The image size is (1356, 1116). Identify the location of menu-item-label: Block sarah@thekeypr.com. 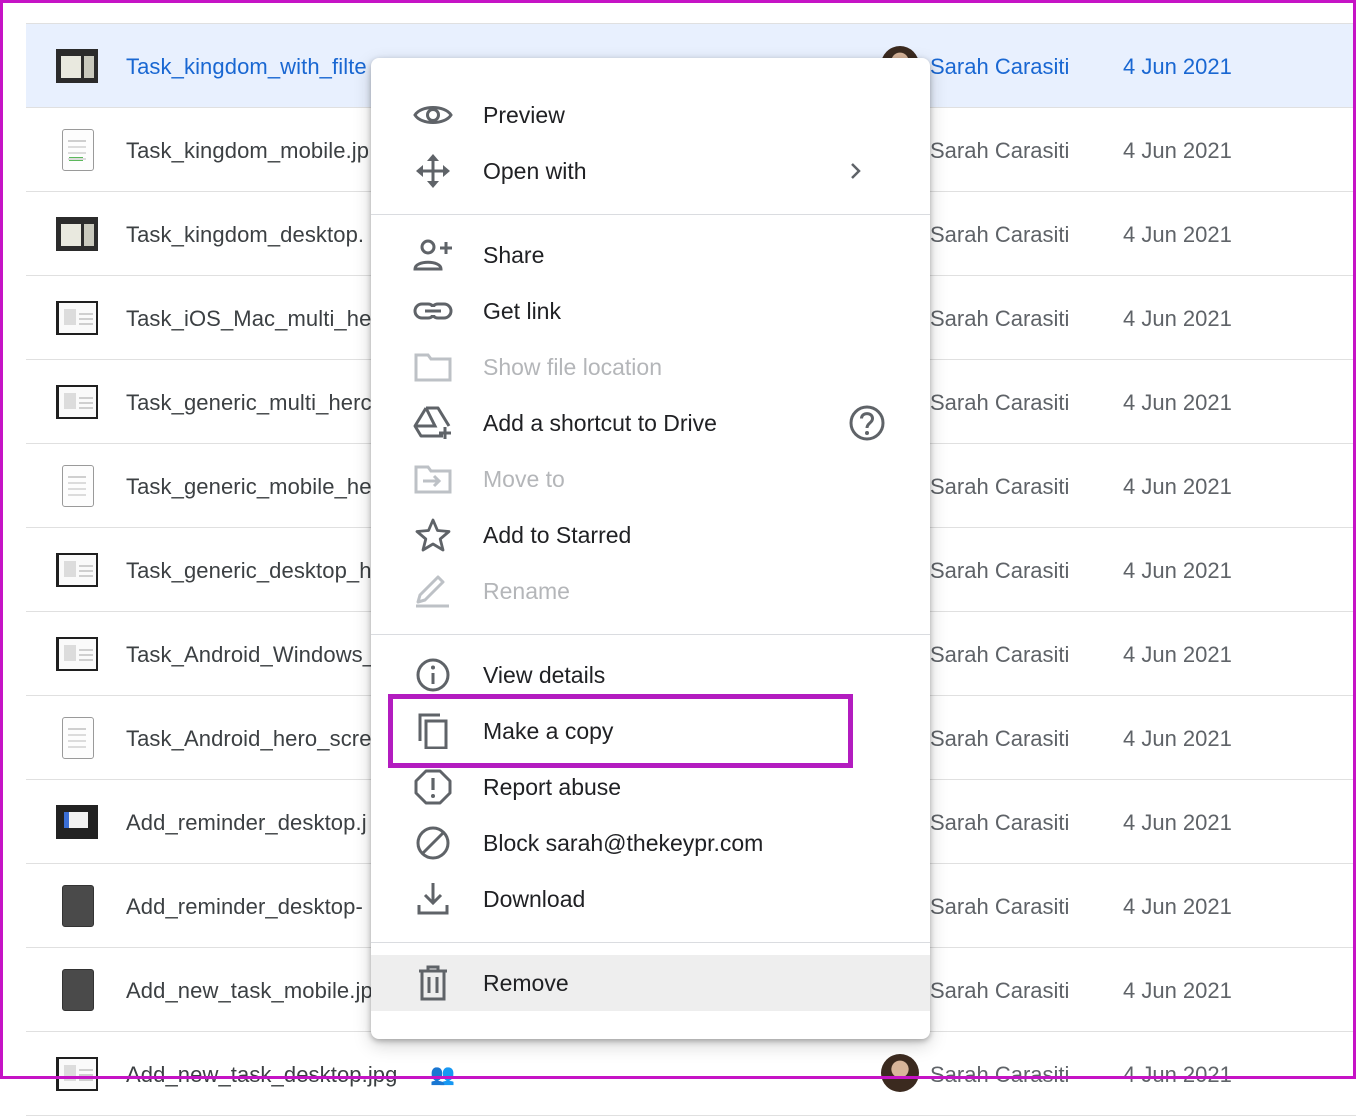
(623, 843).